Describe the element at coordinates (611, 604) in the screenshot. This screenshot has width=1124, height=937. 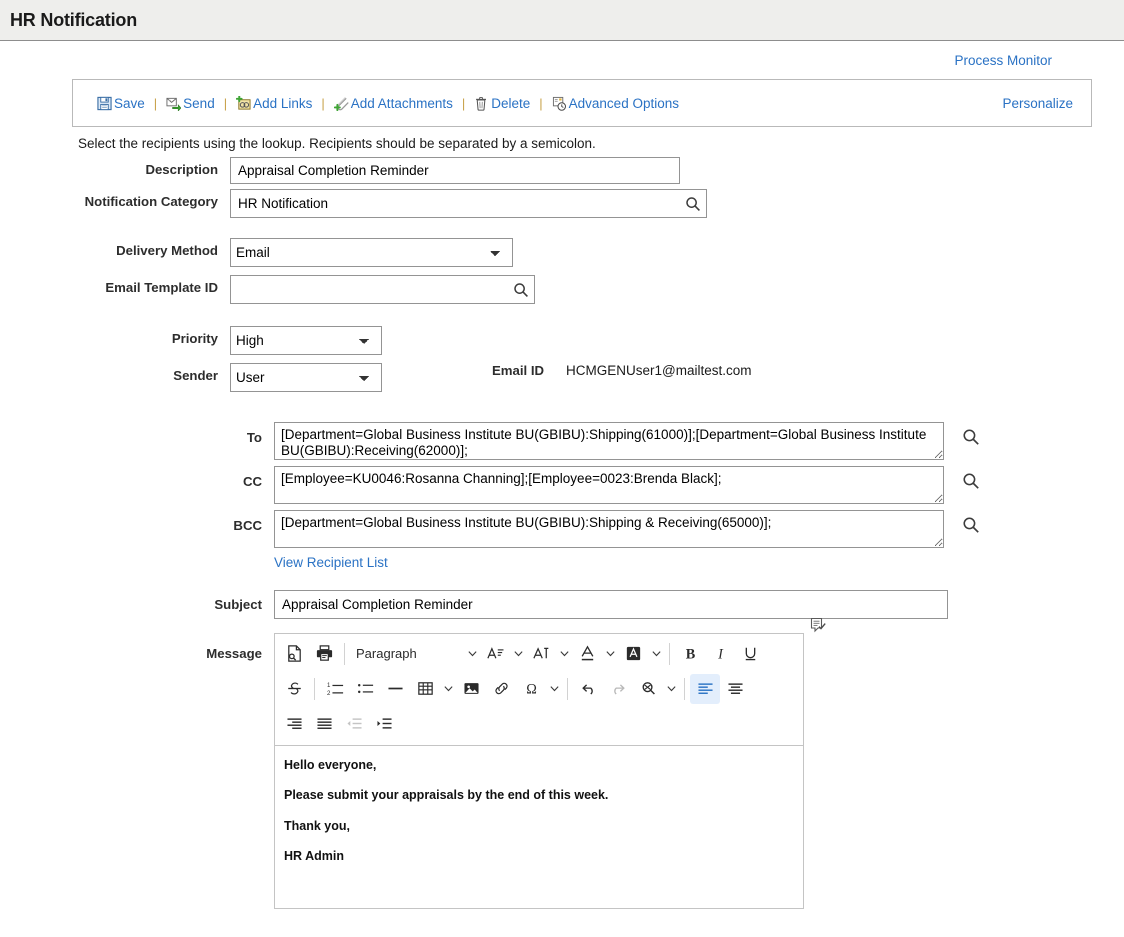
I see `subject-input` at that location.